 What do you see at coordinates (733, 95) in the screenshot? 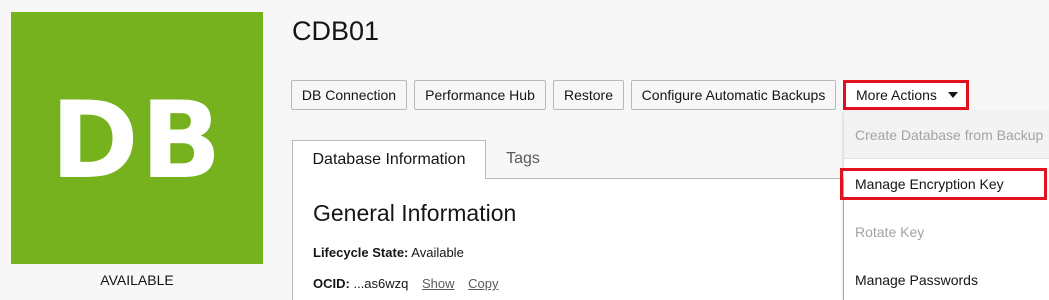
I see `configure-automatic-backups-button: Configure Automatic Backups` at bounding box center [733, 95].